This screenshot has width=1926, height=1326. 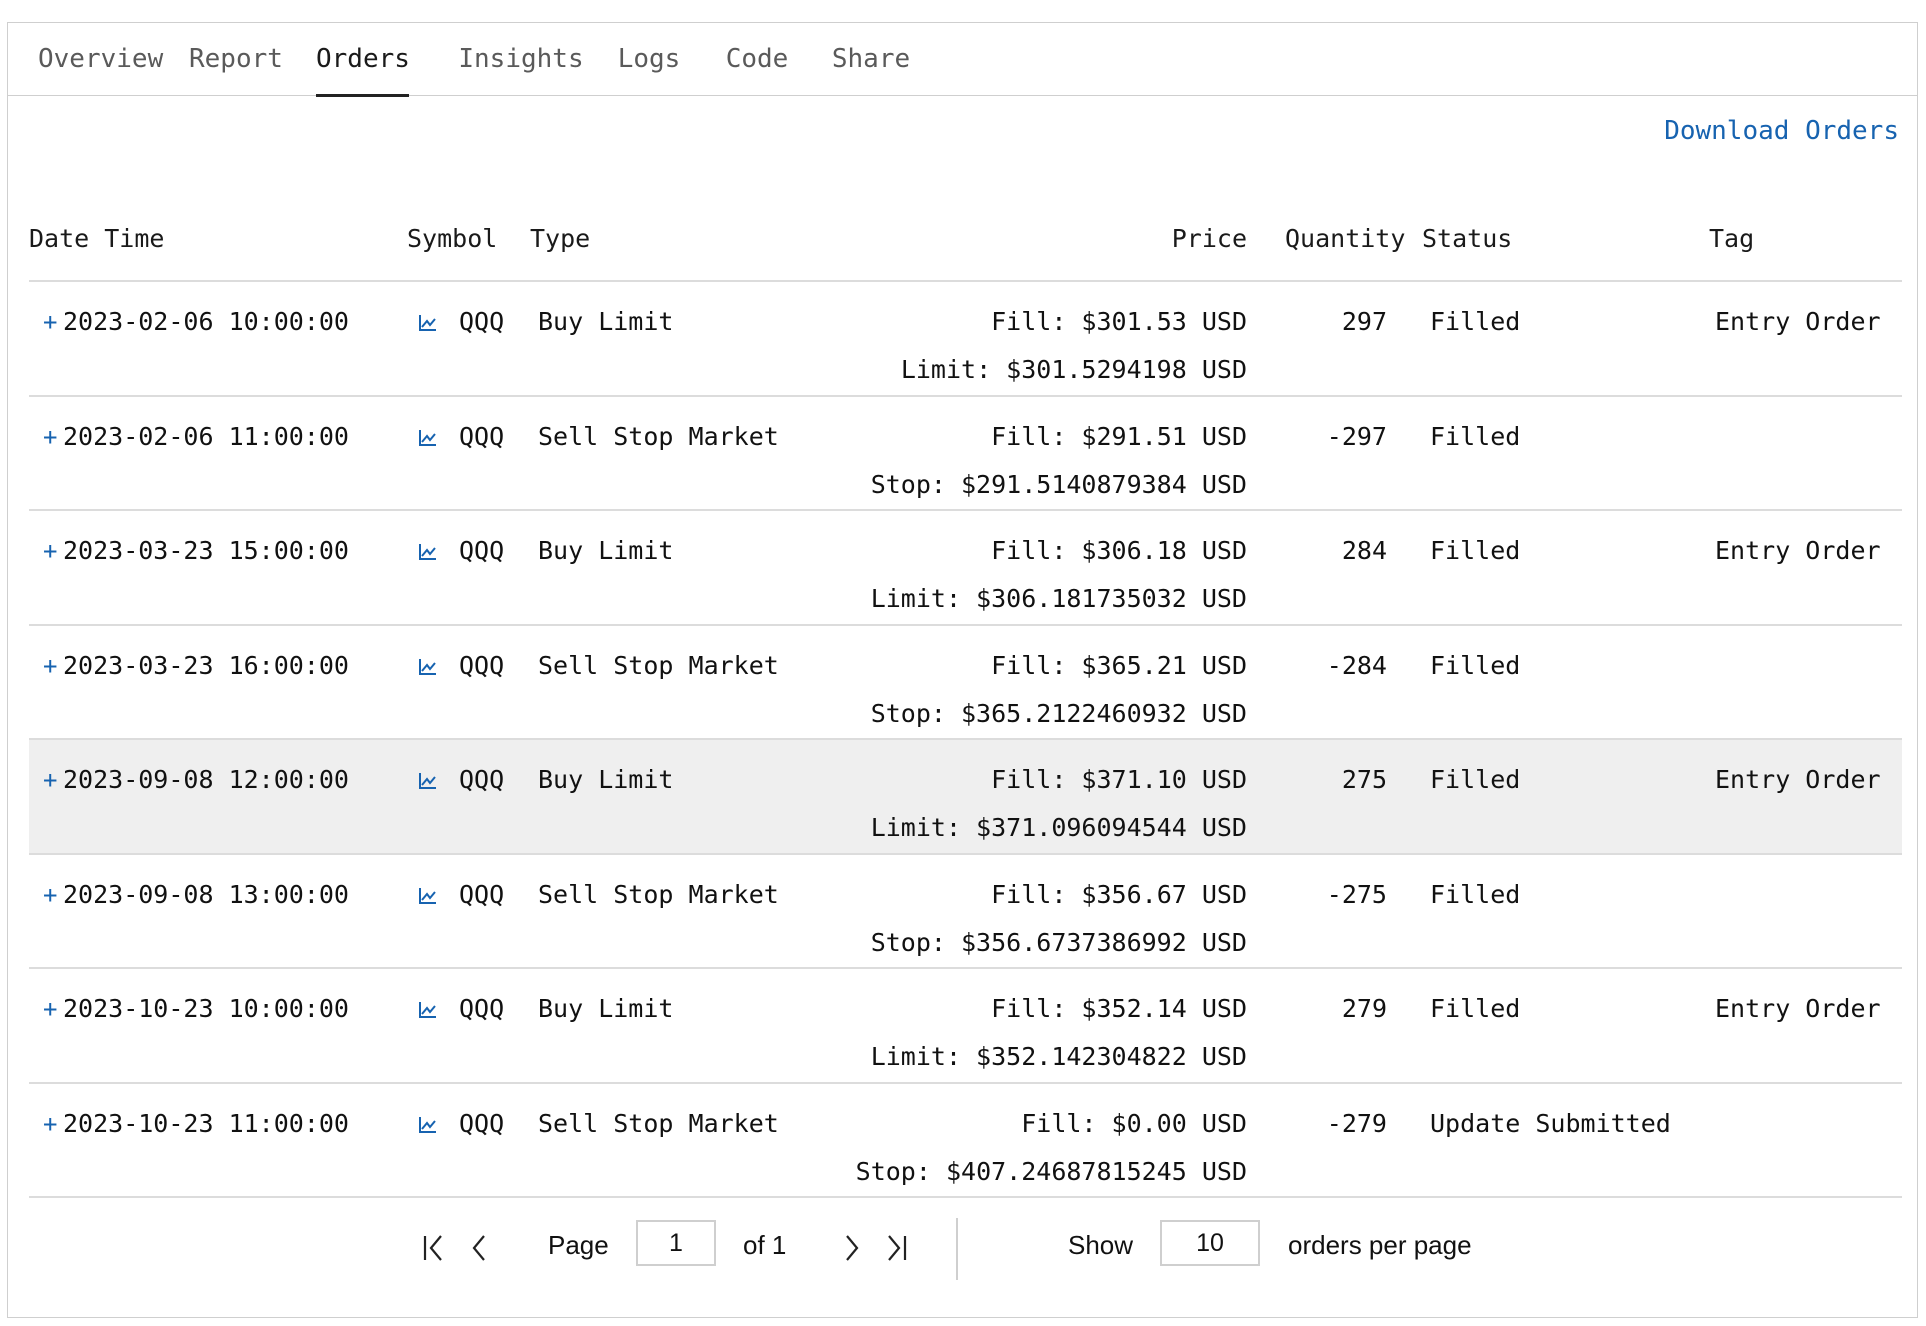 What do you see at coordinates (676, 1243) in the screenshot?
I see `page-number-input` at bounding box center [676, 1243].